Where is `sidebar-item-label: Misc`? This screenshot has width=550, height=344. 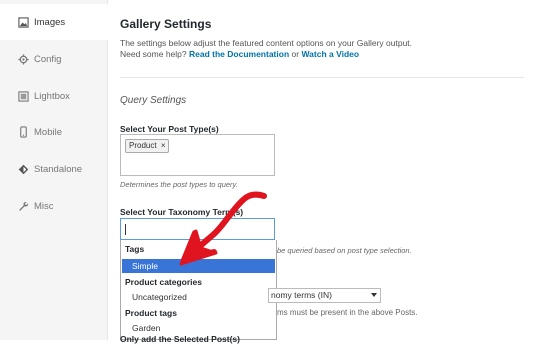 sidebar-item-label: Misc is located at coordinates (44, 206).